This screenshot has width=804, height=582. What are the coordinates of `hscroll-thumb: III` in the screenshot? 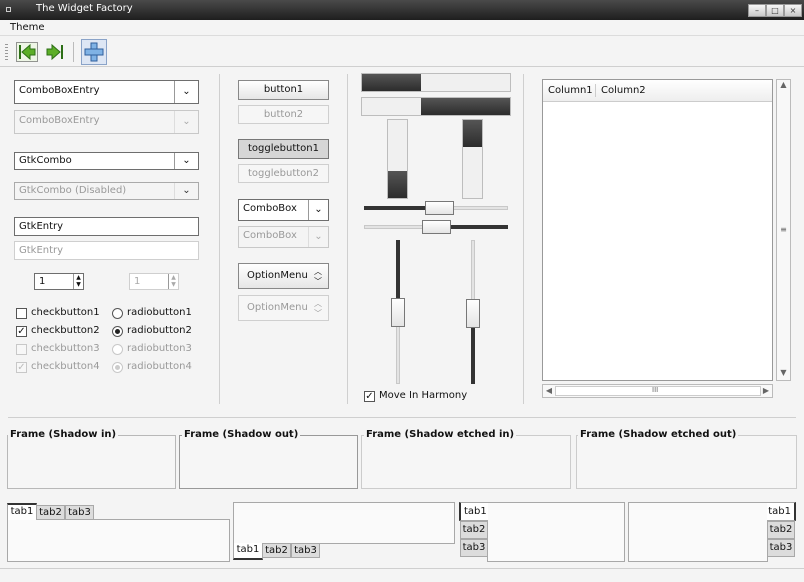 It's located at (658, 391).